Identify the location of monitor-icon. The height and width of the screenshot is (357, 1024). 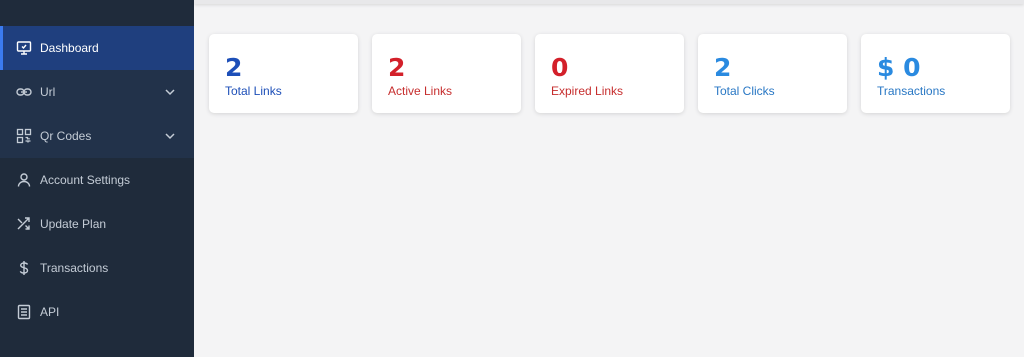
(24, 48).